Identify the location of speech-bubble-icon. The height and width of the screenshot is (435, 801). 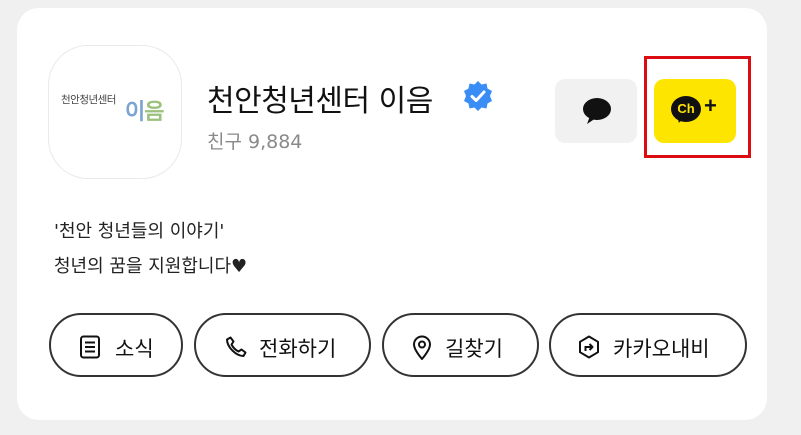
(597, 111).